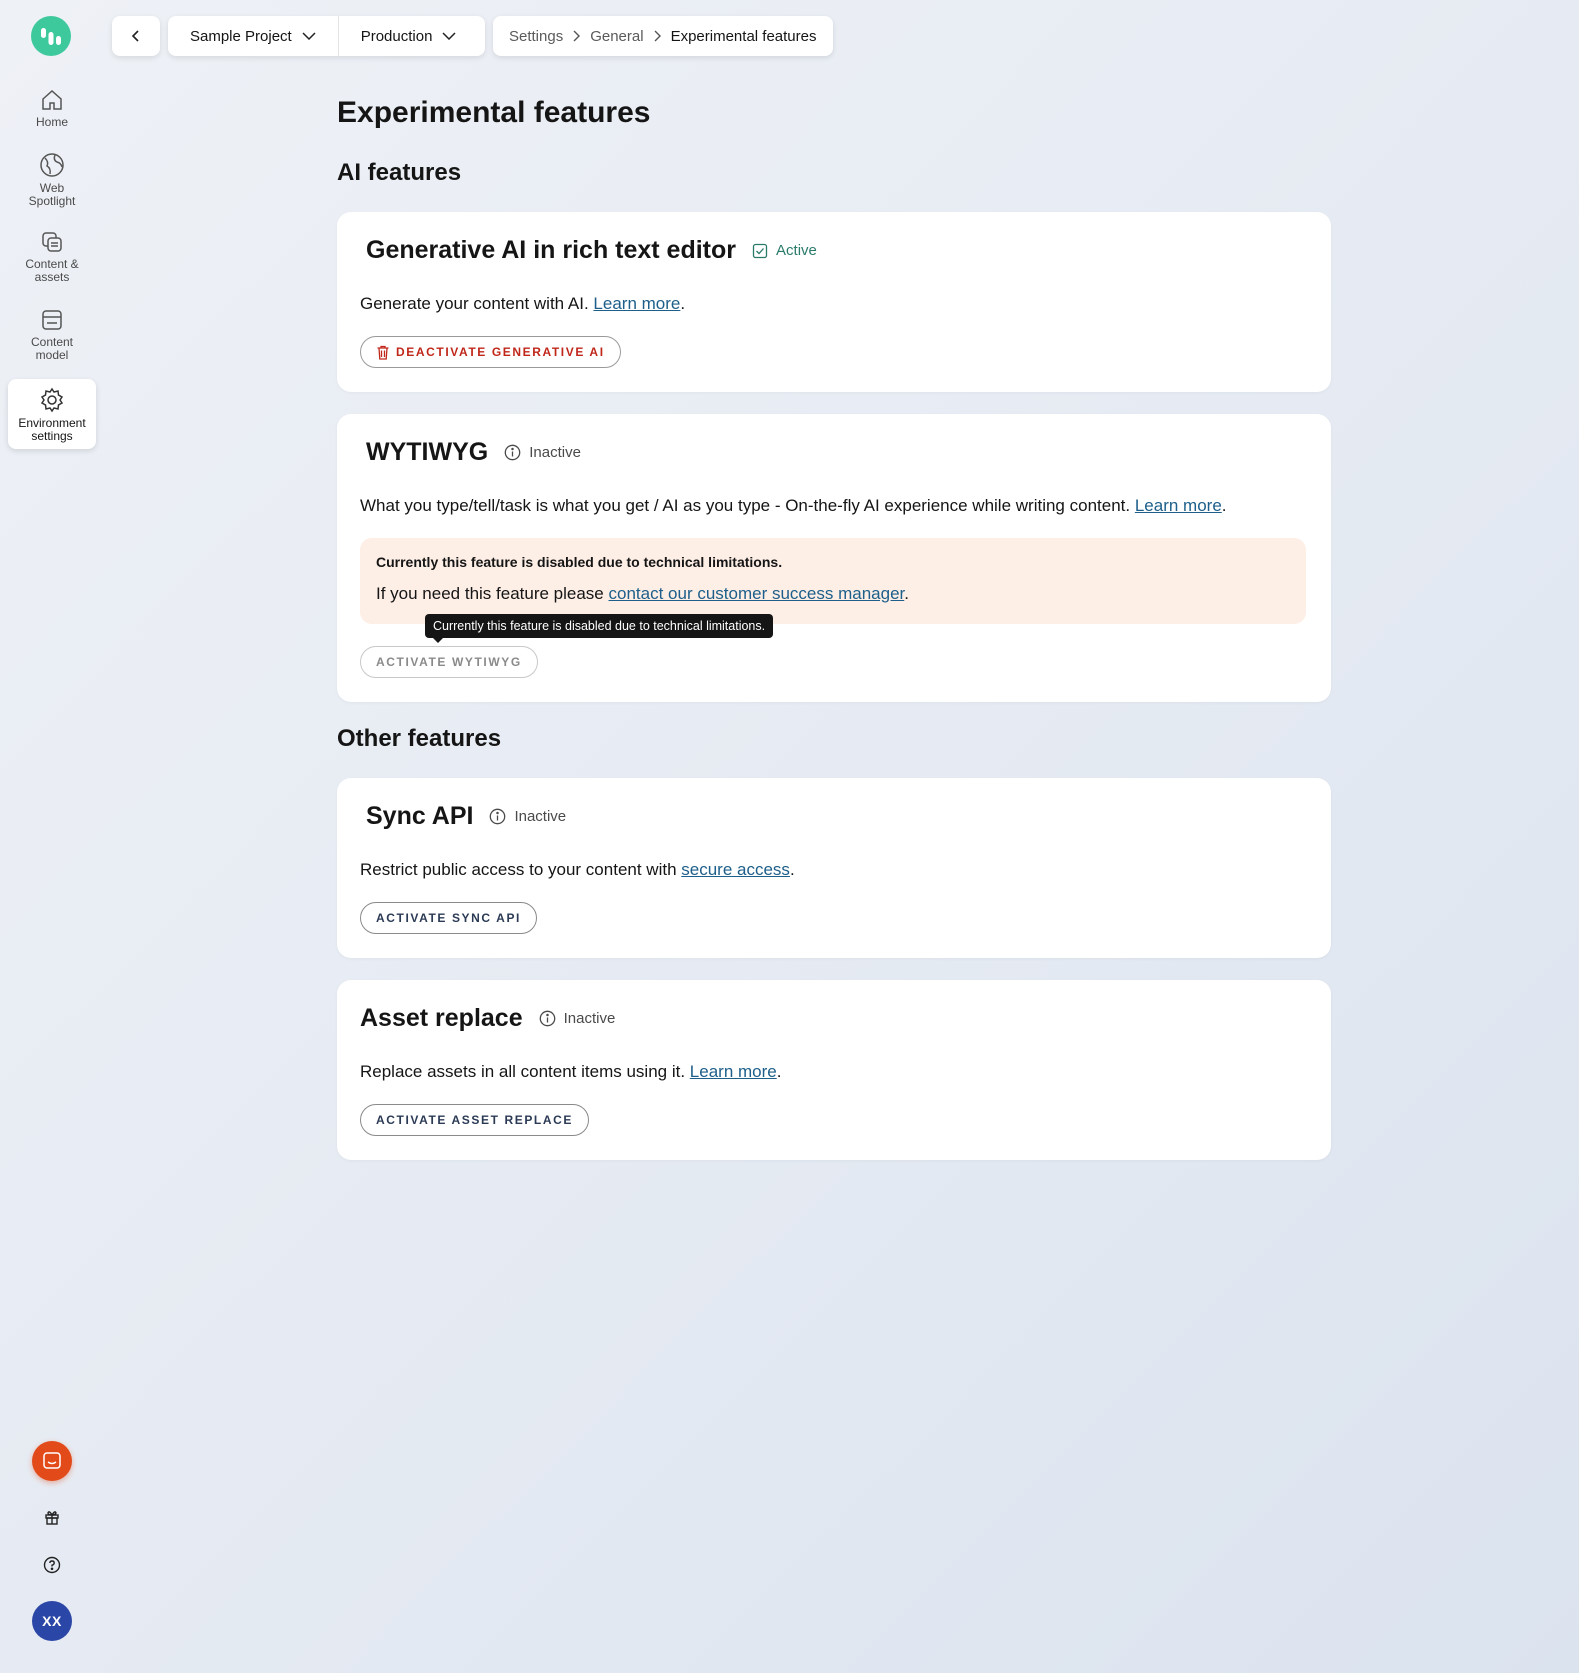  What do you see at coordinates (52, 1621) in the screenshot?
I see `user-avatar: XX` at bounding box center [52, 1621].